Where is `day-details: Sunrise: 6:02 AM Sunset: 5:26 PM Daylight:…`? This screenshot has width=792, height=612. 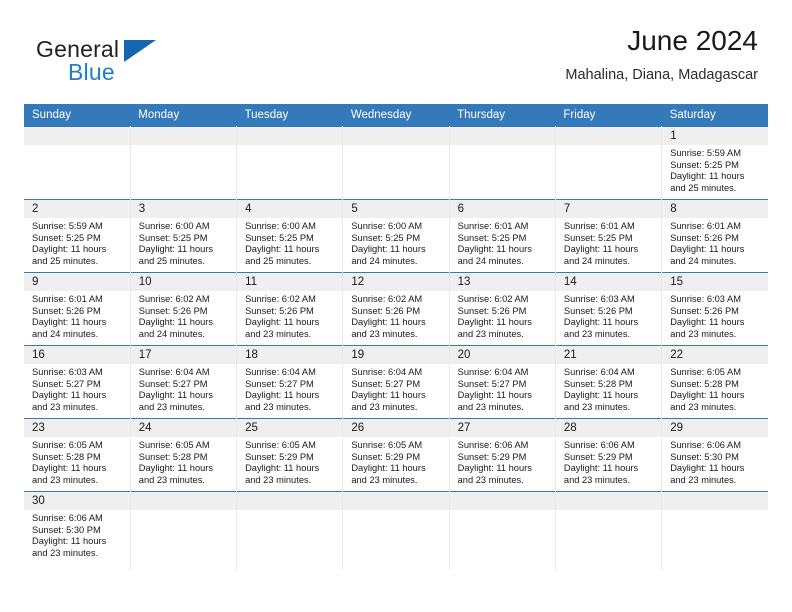 day-details: Sunrise: 6:02 AM Sunset: 5:26 PM Daylight:… is located at coordinates (502, 315).